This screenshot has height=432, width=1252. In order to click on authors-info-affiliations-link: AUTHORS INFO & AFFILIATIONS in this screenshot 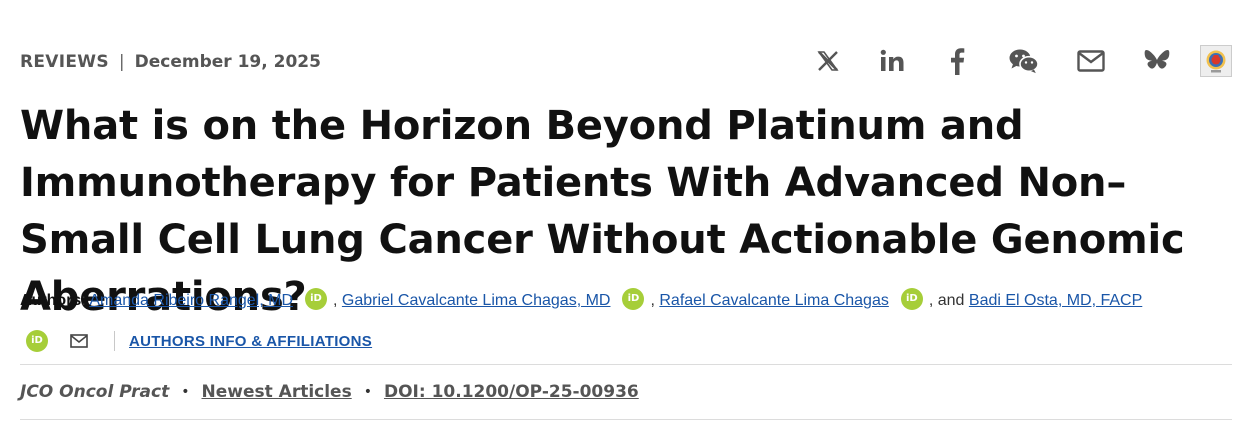, I will do `click(250, 341)`.